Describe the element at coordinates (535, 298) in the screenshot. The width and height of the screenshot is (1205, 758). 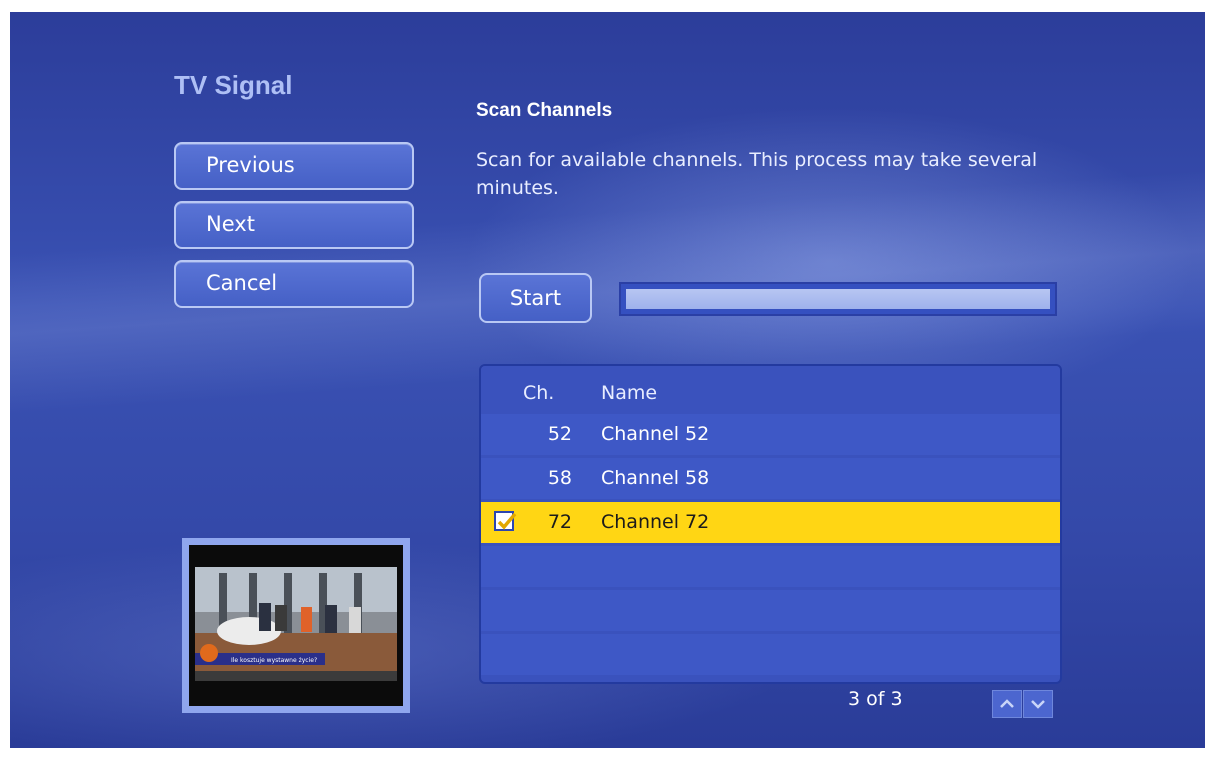
I see `start-button: Start` at that location.